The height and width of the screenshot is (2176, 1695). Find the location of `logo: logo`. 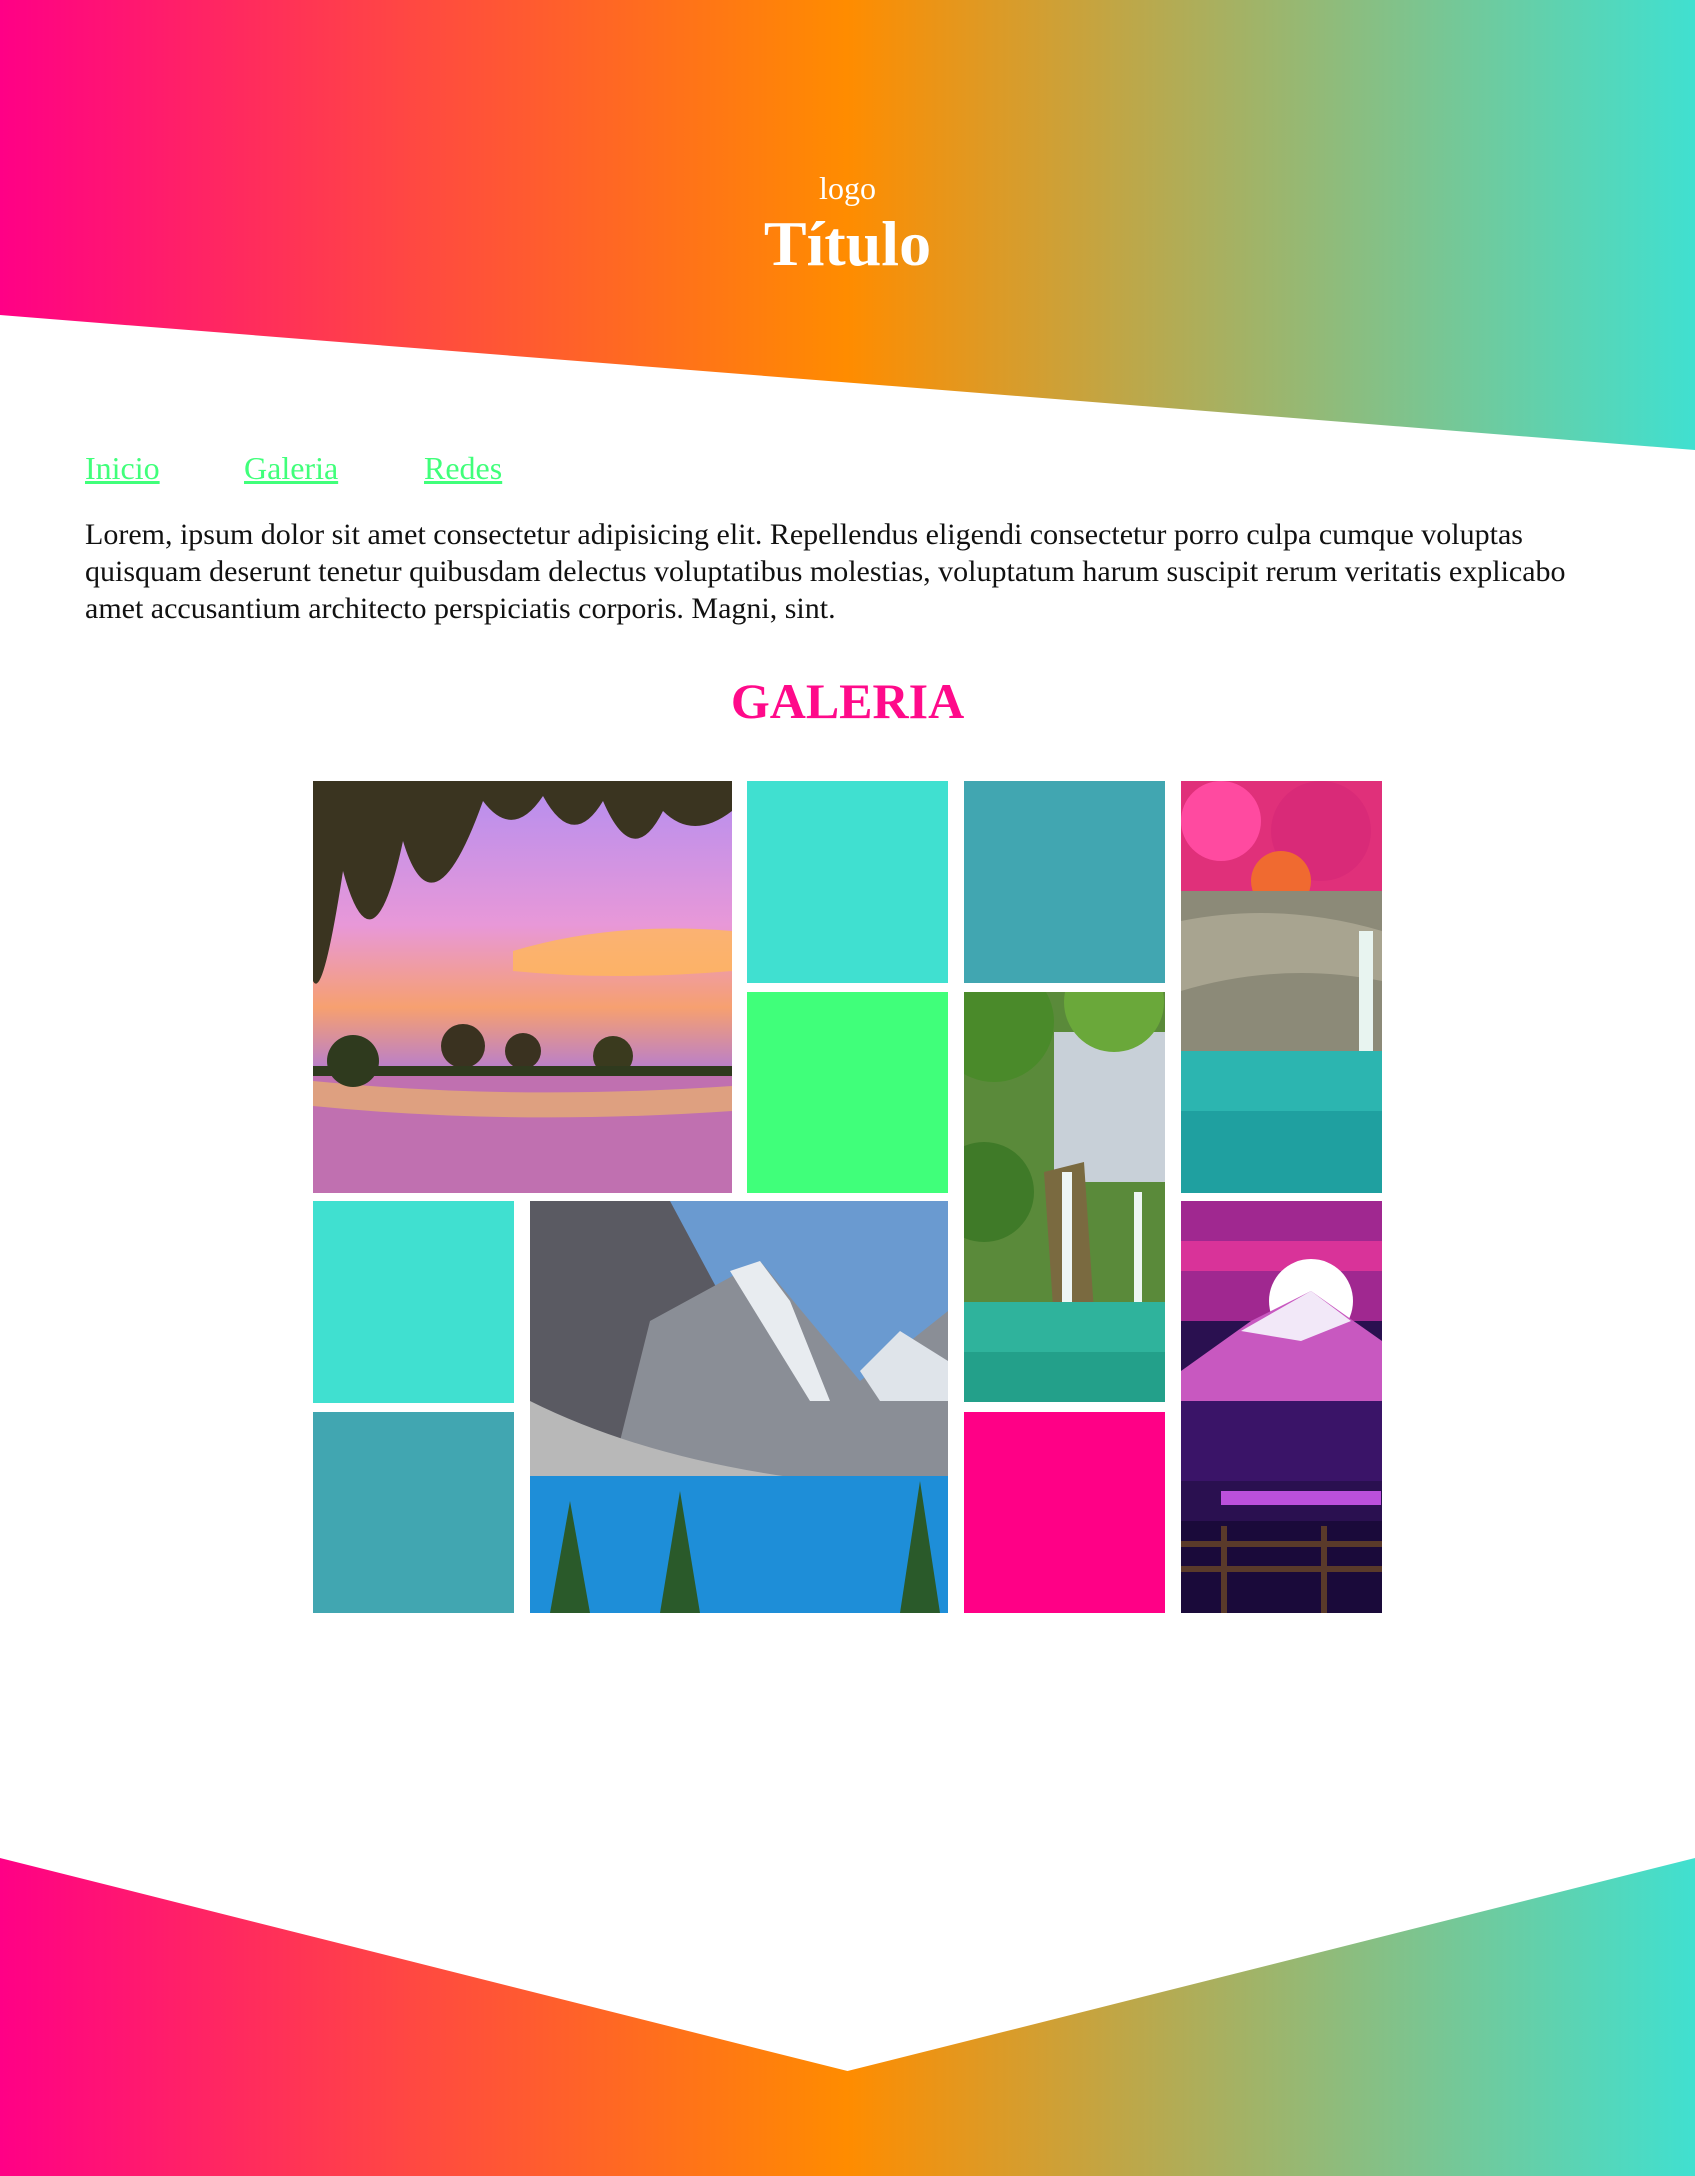

logo: logo is located at coordinates (847, 188).